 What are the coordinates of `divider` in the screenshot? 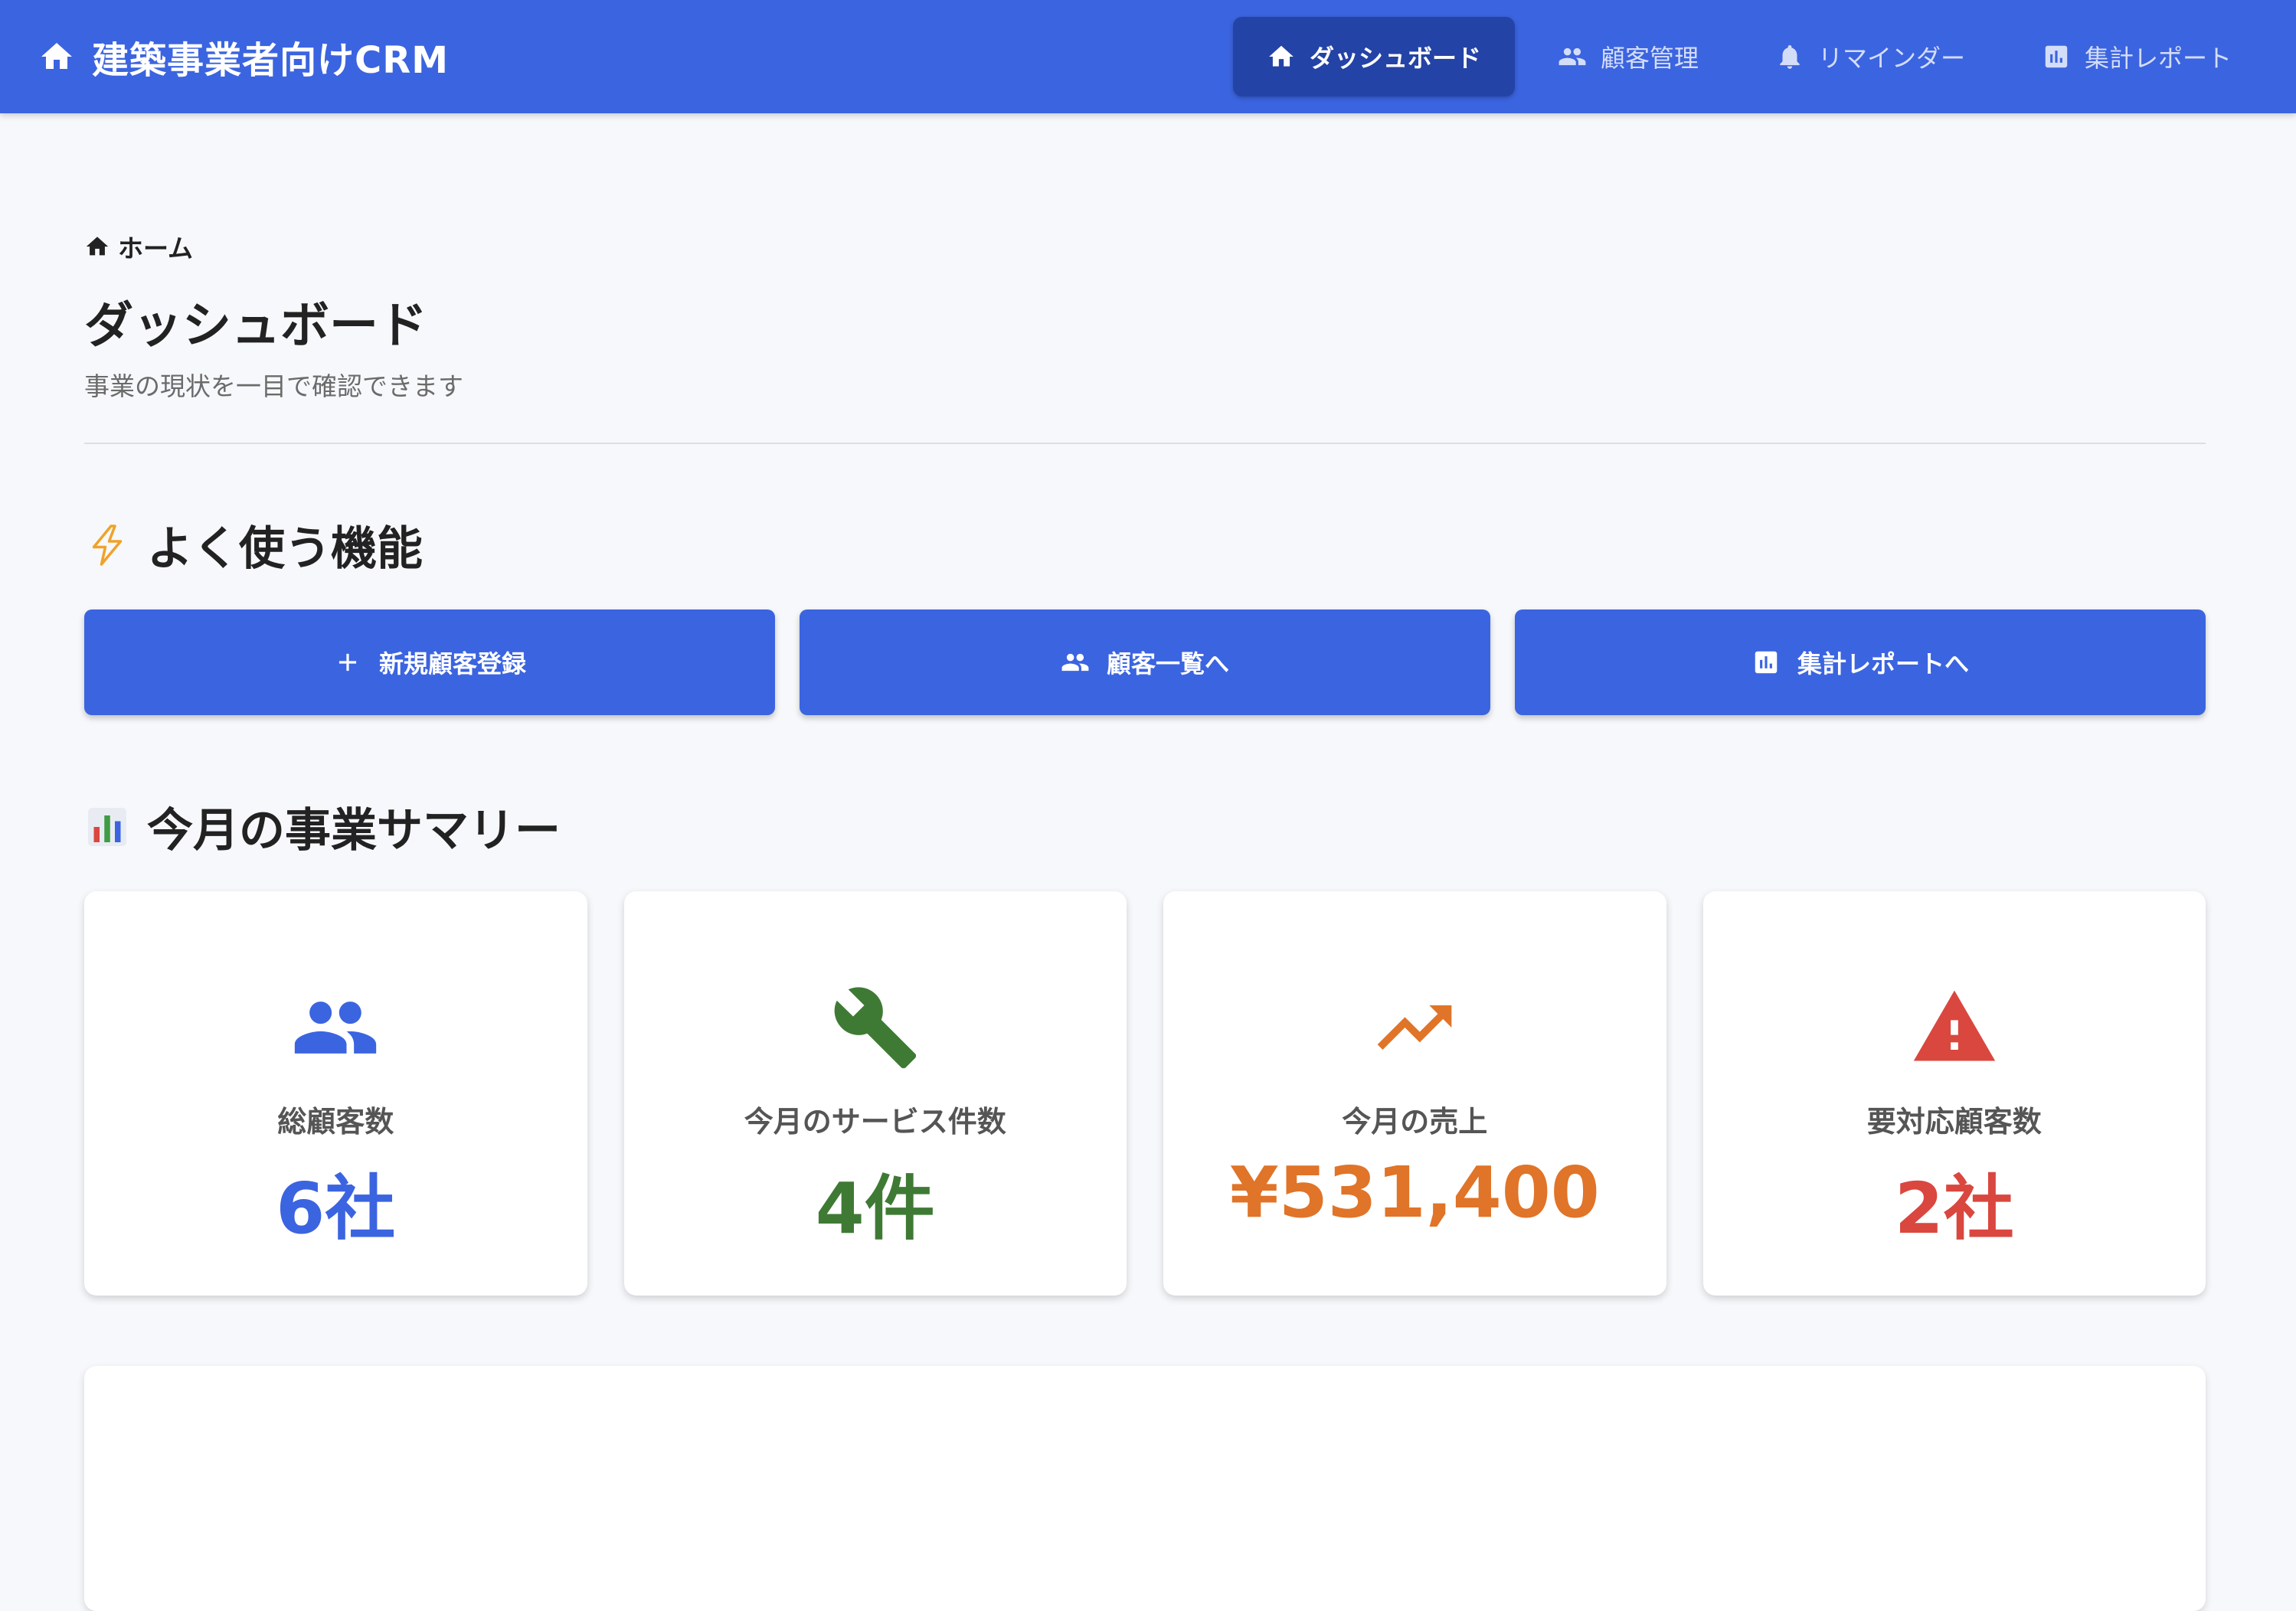 It's located at (1145, 443).